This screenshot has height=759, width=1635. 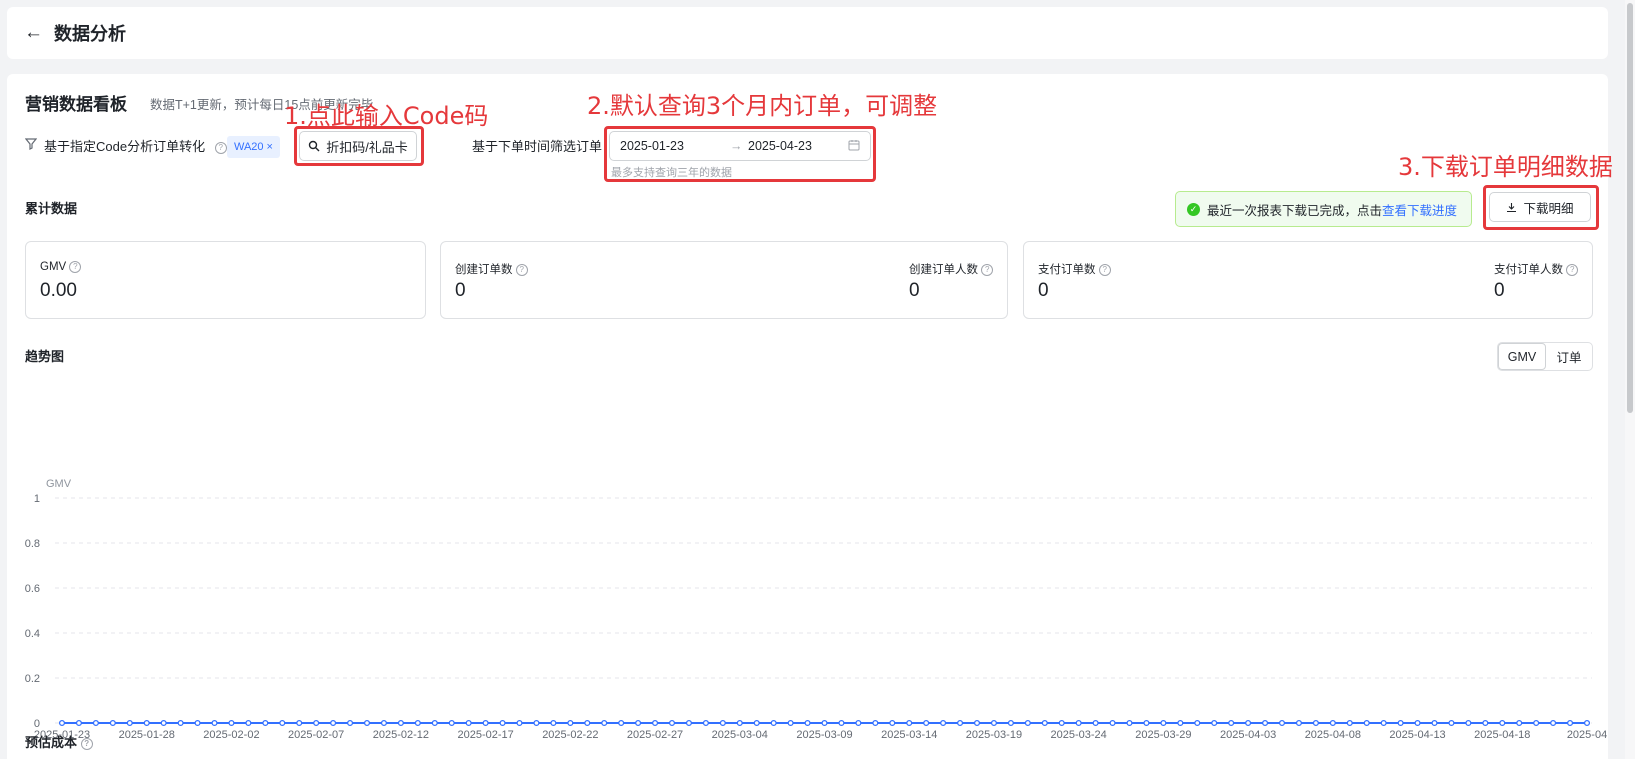 What do you see at coordinates (484, 270) in the screenshot?
I see `created-orders-label-text: 创建订单数` at bounding box center [484, 270].